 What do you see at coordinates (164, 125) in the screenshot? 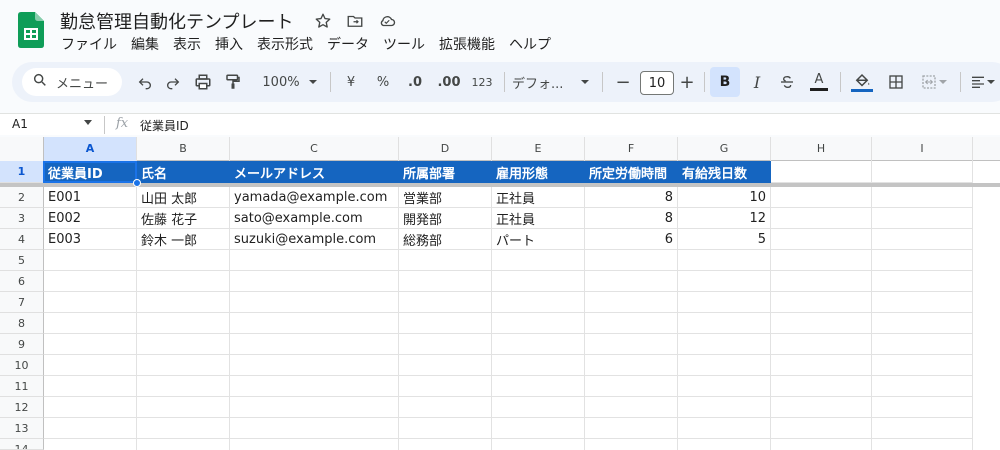
I see `formula-input: 従業員ID` at bounding box center [164, 125].